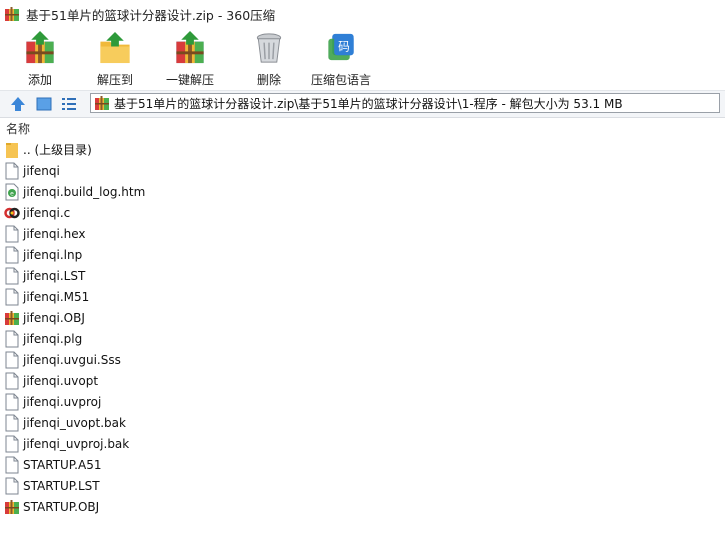 The image size is (725, 537). What do you see at coordinates (54, 317) in the screenshot?
I see `file-name: jifenqi.OBJ` at bounding box center [54, 317].